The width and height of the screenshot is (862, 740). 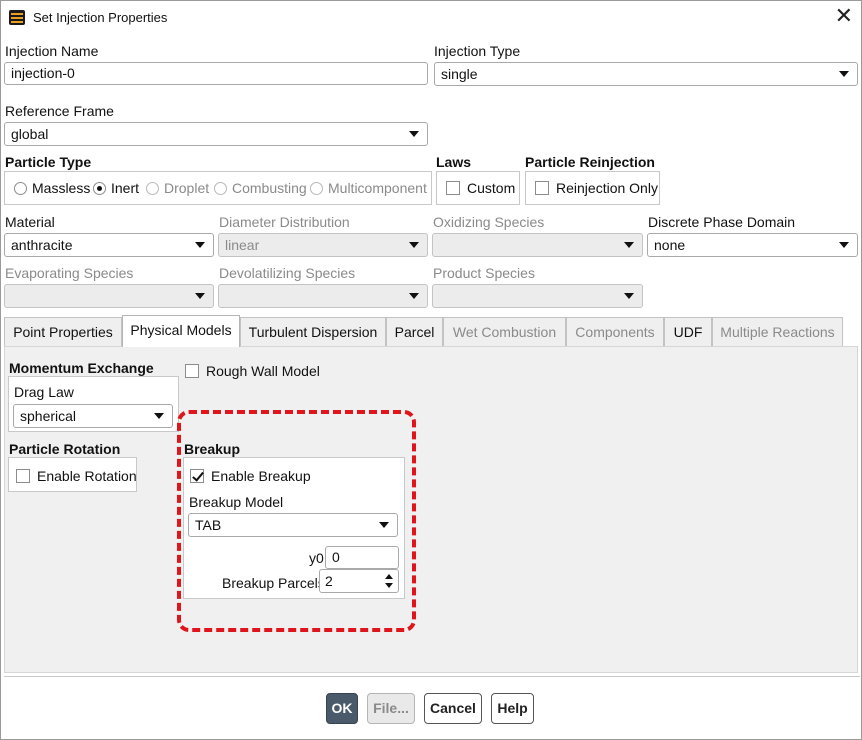 What do you see at coordinates (197, 476) in the screenshot?
I see `checkbox-checked-icon` at bounding box center [197, 476].